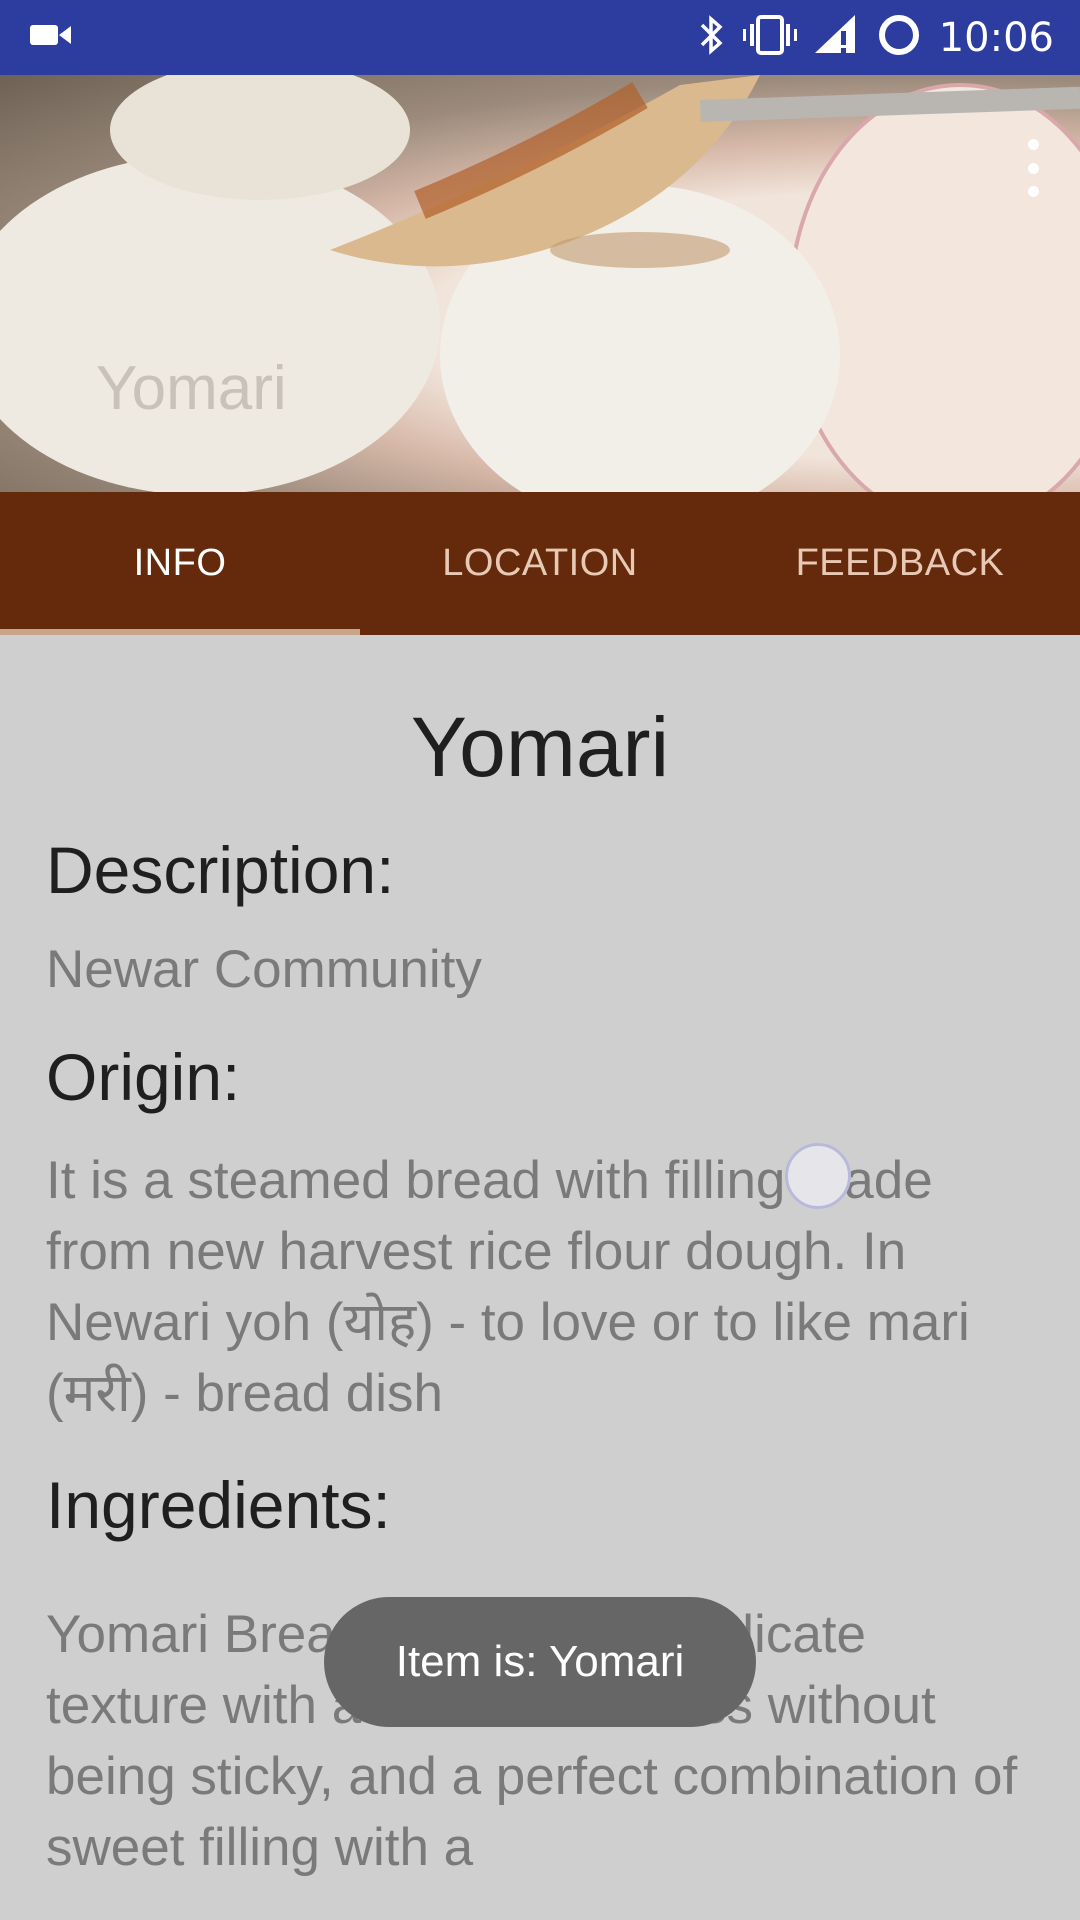 The image size is (1080, 1920). Describe the element at coordinates (540, 747) in the screenshot. I see `dish-title: Yomari` at that location.